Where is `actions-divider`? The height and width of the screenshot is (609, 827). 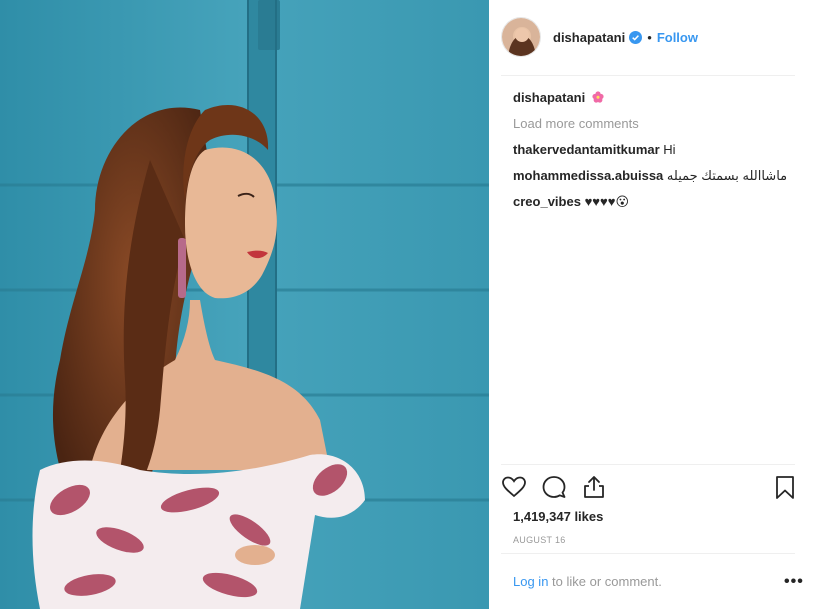 actions-divider is located at coordinates (648, 464).